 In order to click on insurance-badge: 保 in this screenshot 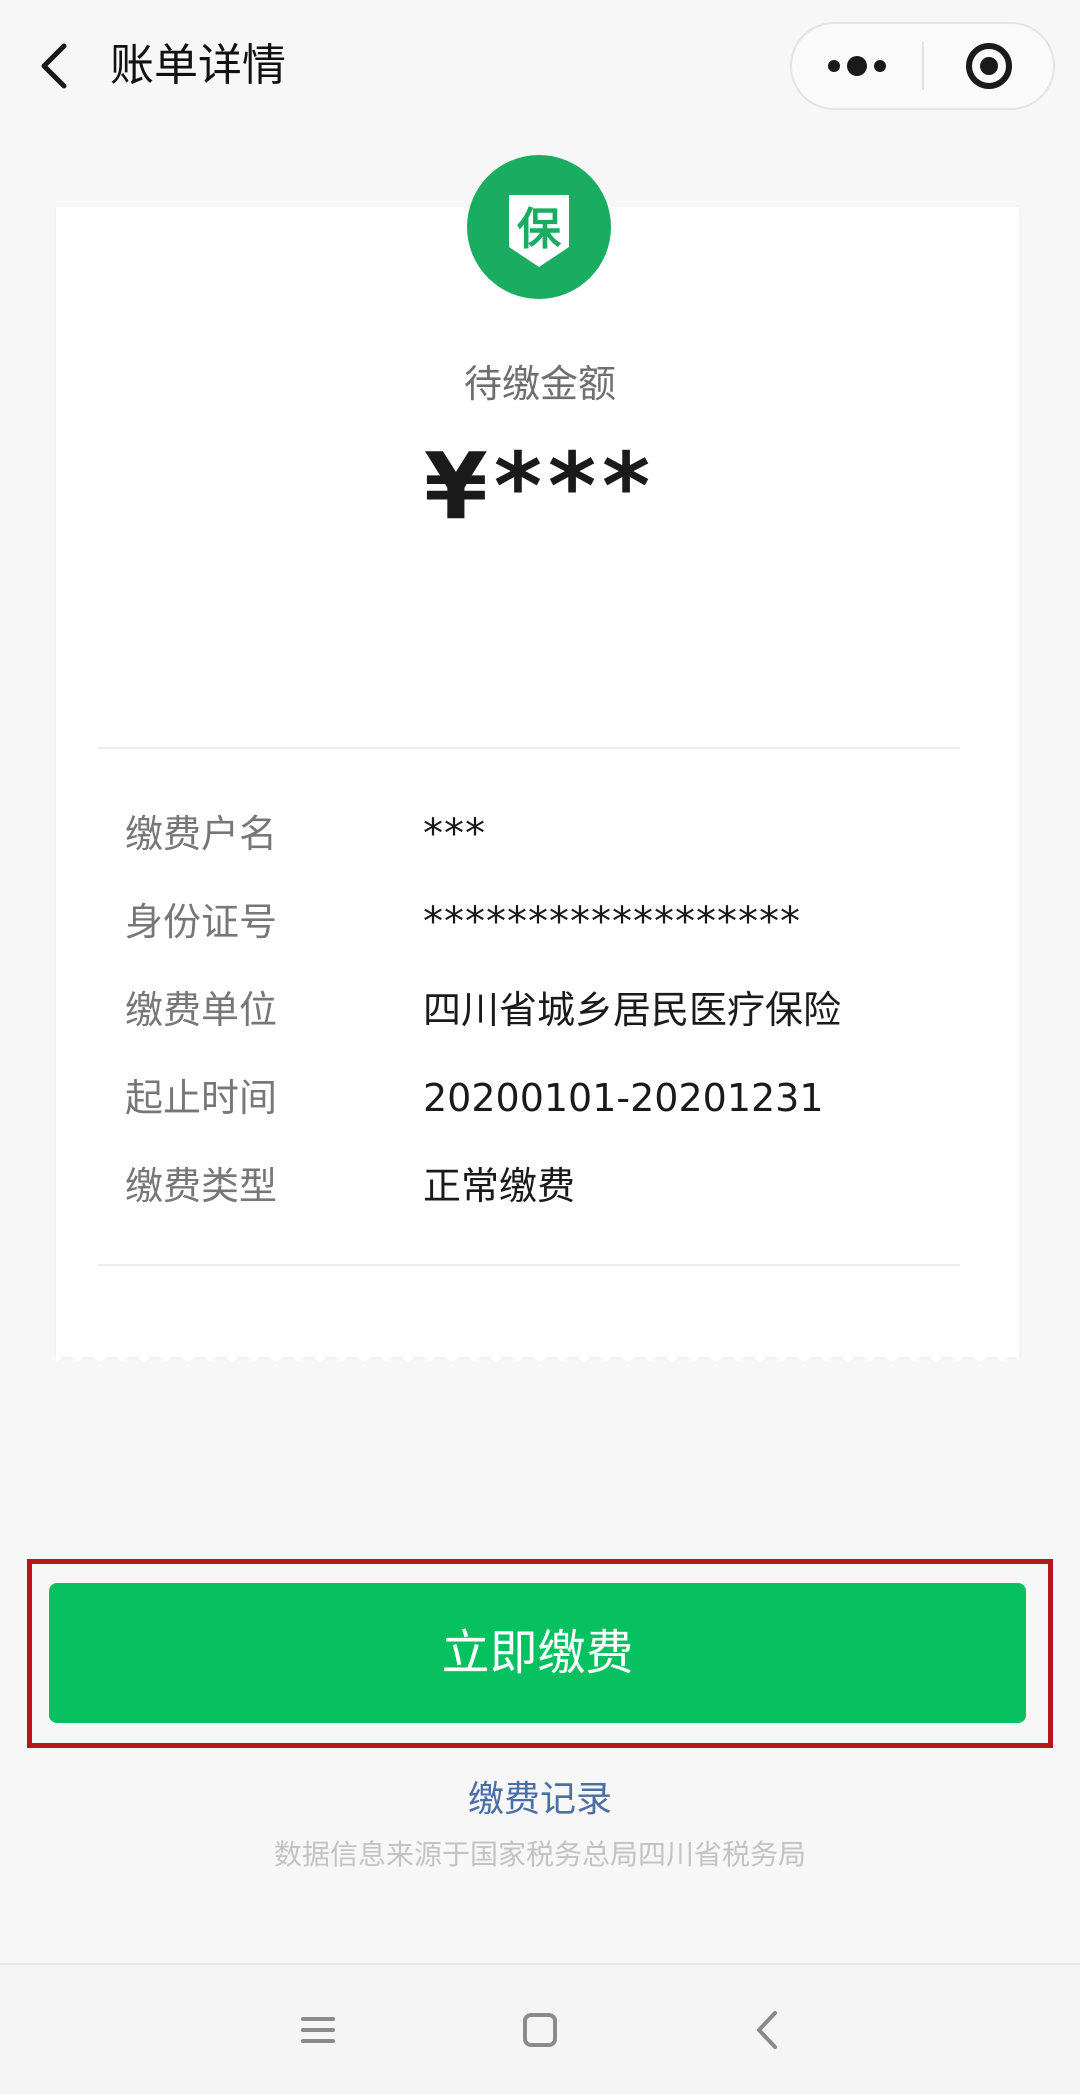, I will do `click(539, 227)`.